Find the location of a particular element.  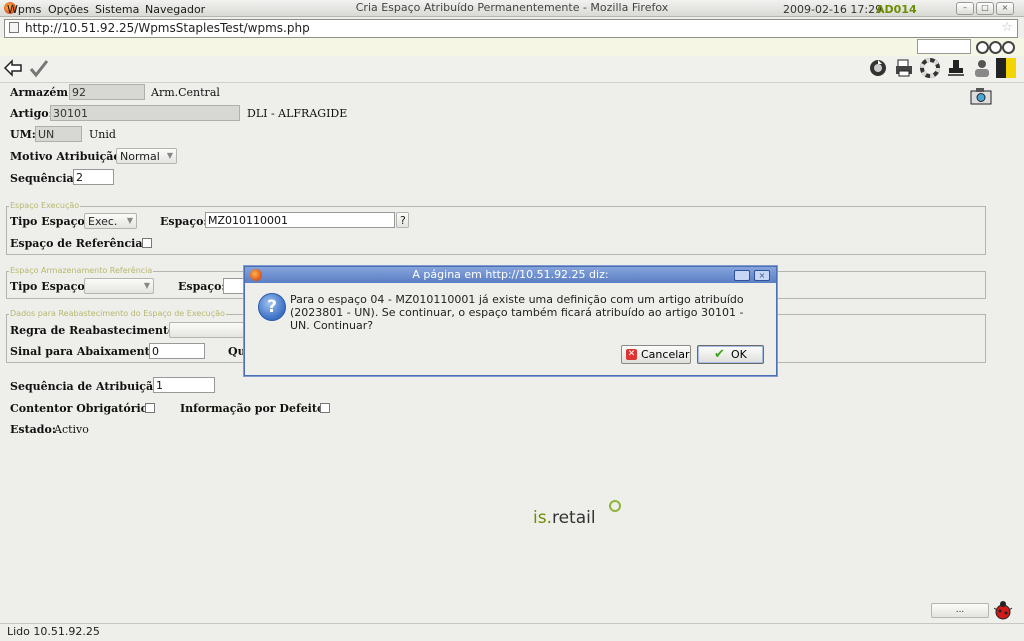

dialog-titlebar: A página em http://10.51.92.25 diz: × is located at coordinates (510, 275).